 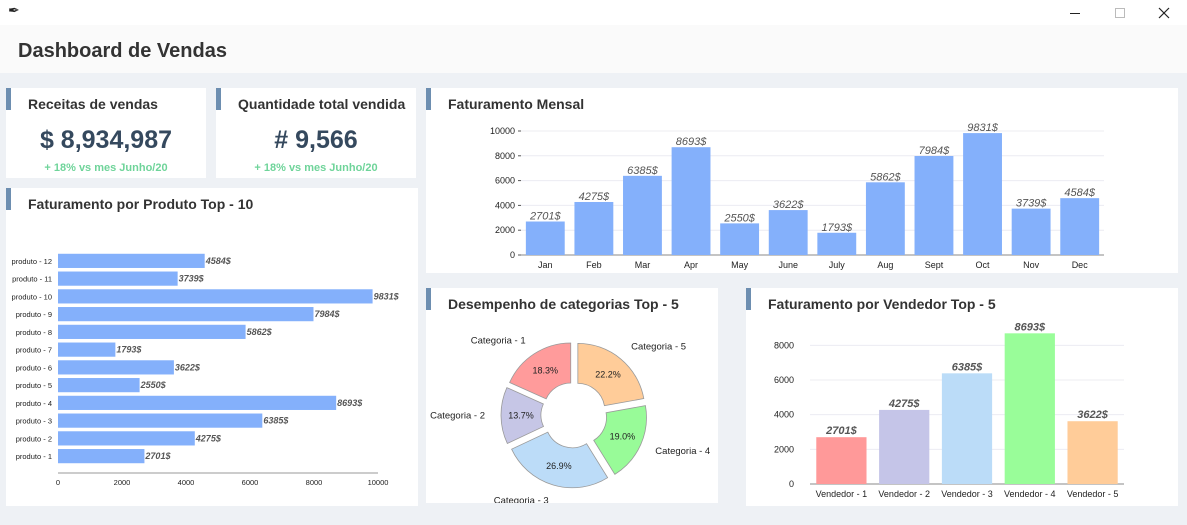 I want to click on y-tick-label: 4000, so click(x=784, y=415).